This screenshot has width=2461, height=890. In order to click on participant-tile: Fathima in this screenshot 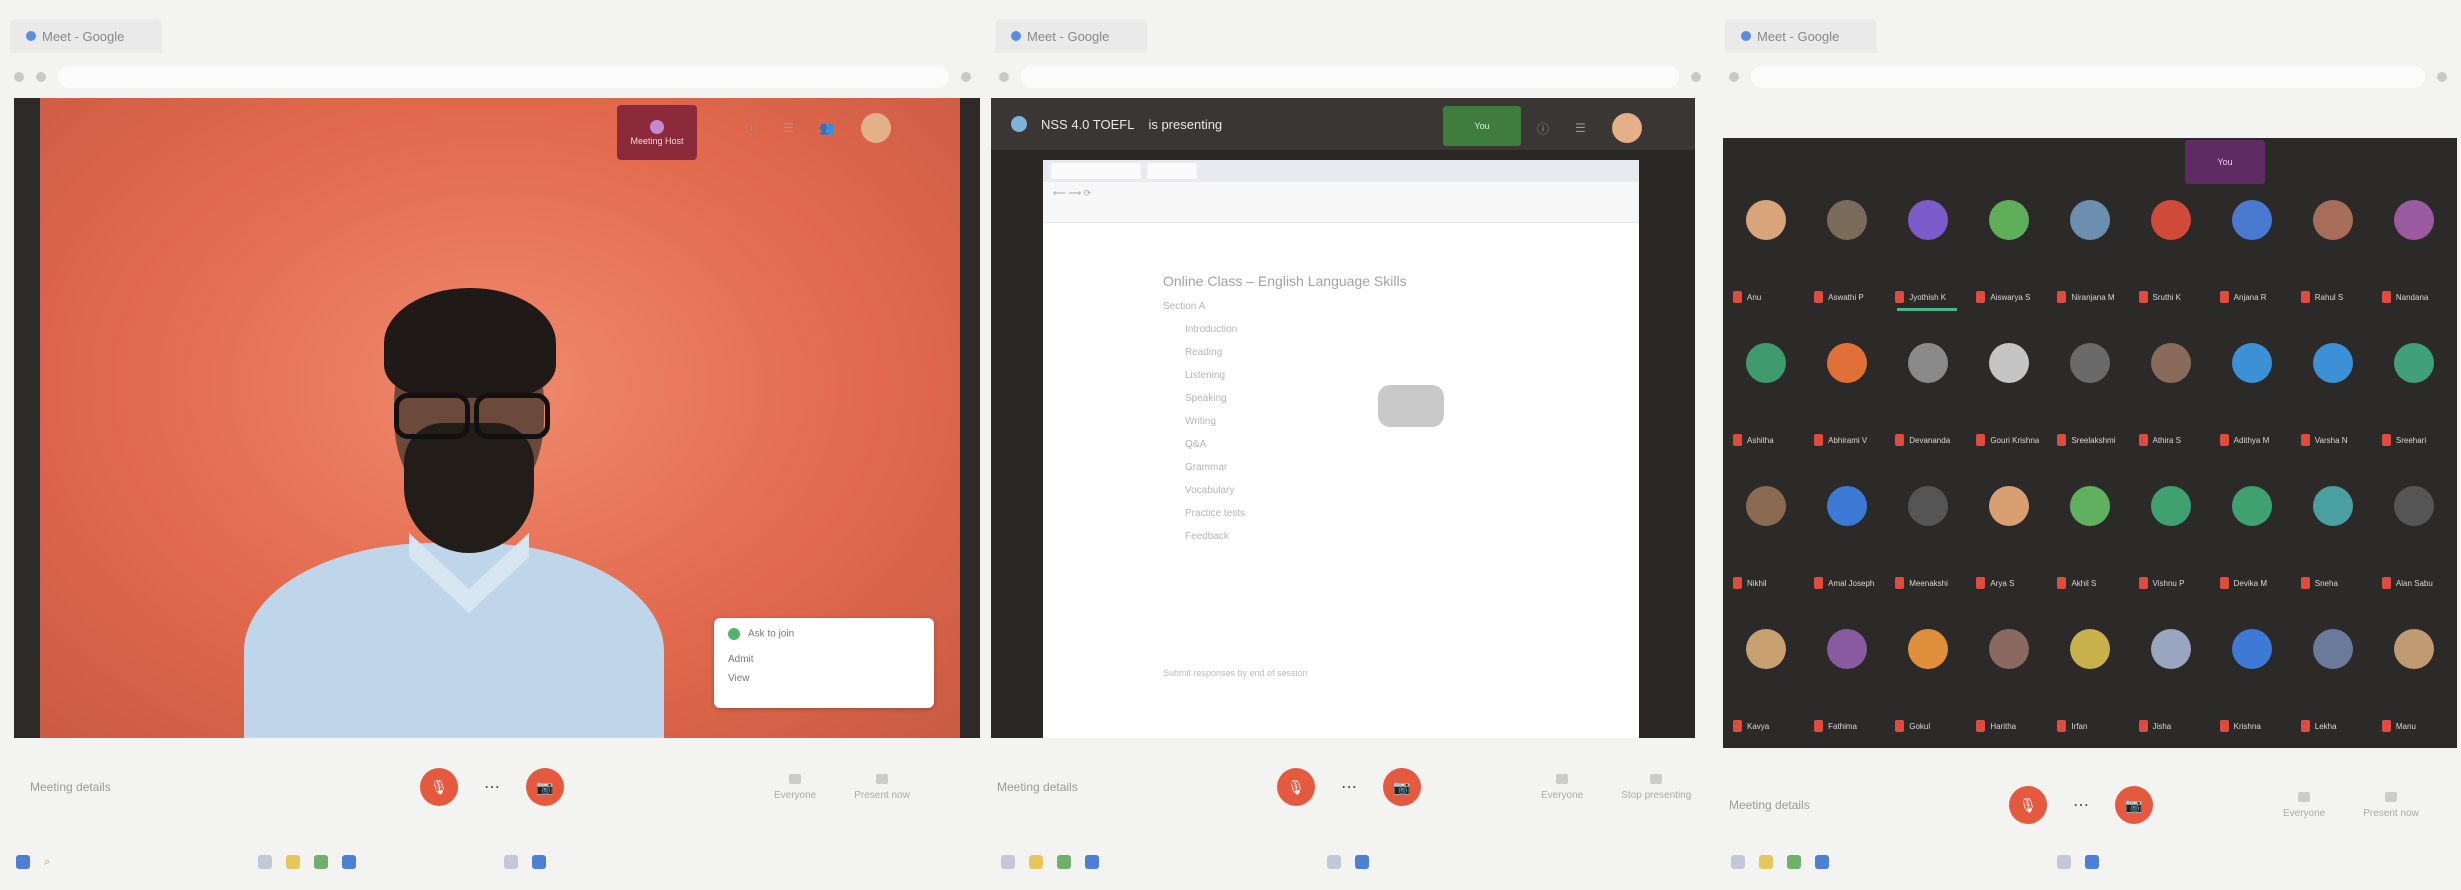, I will do `click(1846, 675)`.